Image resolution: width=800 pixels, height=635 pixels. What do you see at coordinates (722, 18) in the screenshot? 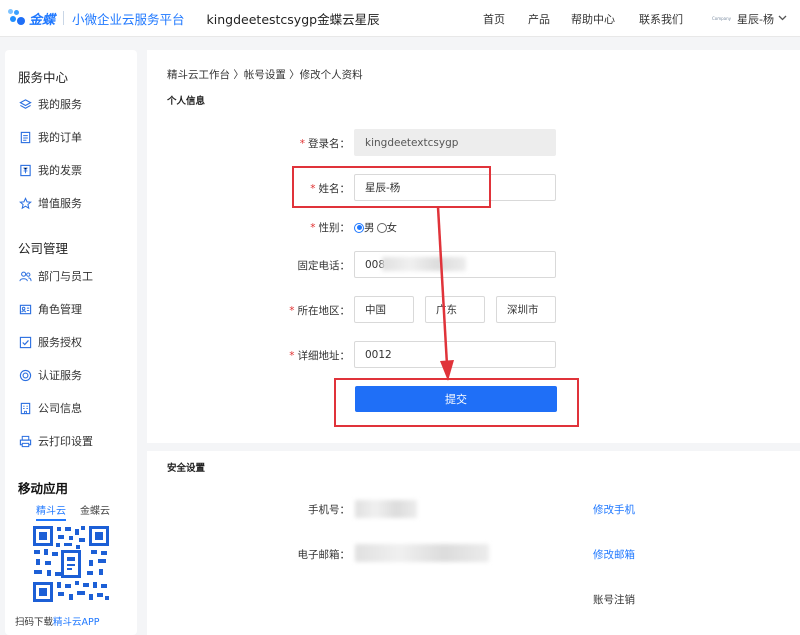
I see `user-avatar: Company` at bounding box center [722, 18].